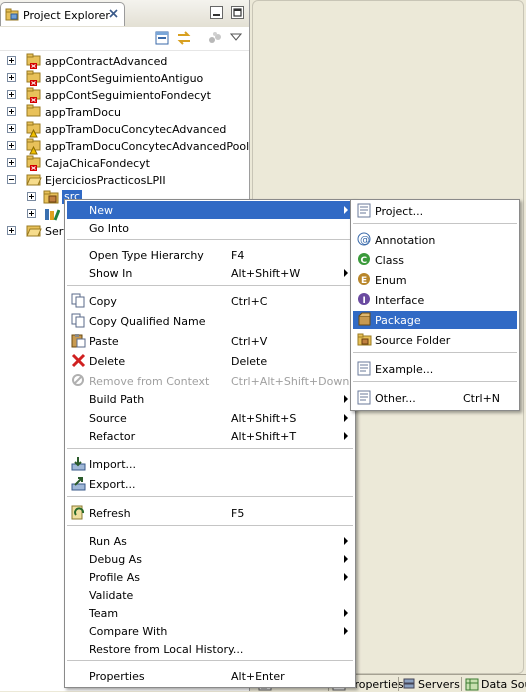  I want to click on refresh-icon, so click(78, 512).